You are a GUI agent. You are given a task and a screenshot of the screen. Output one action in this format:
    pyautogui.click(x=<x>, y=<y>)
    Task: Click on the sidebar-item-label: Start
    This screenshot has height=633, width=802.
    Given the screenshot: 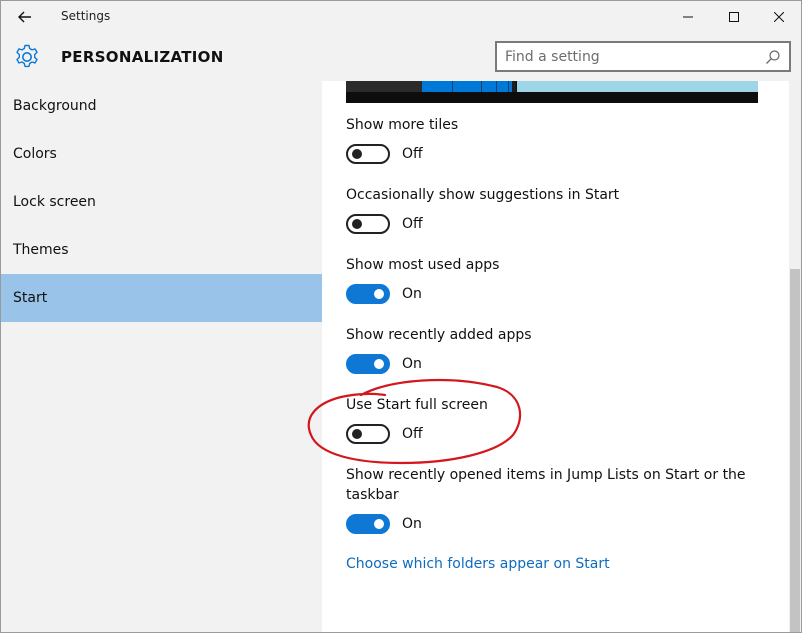 What is the action you would take?
    pyautogui.click(x=30, y=298)
    